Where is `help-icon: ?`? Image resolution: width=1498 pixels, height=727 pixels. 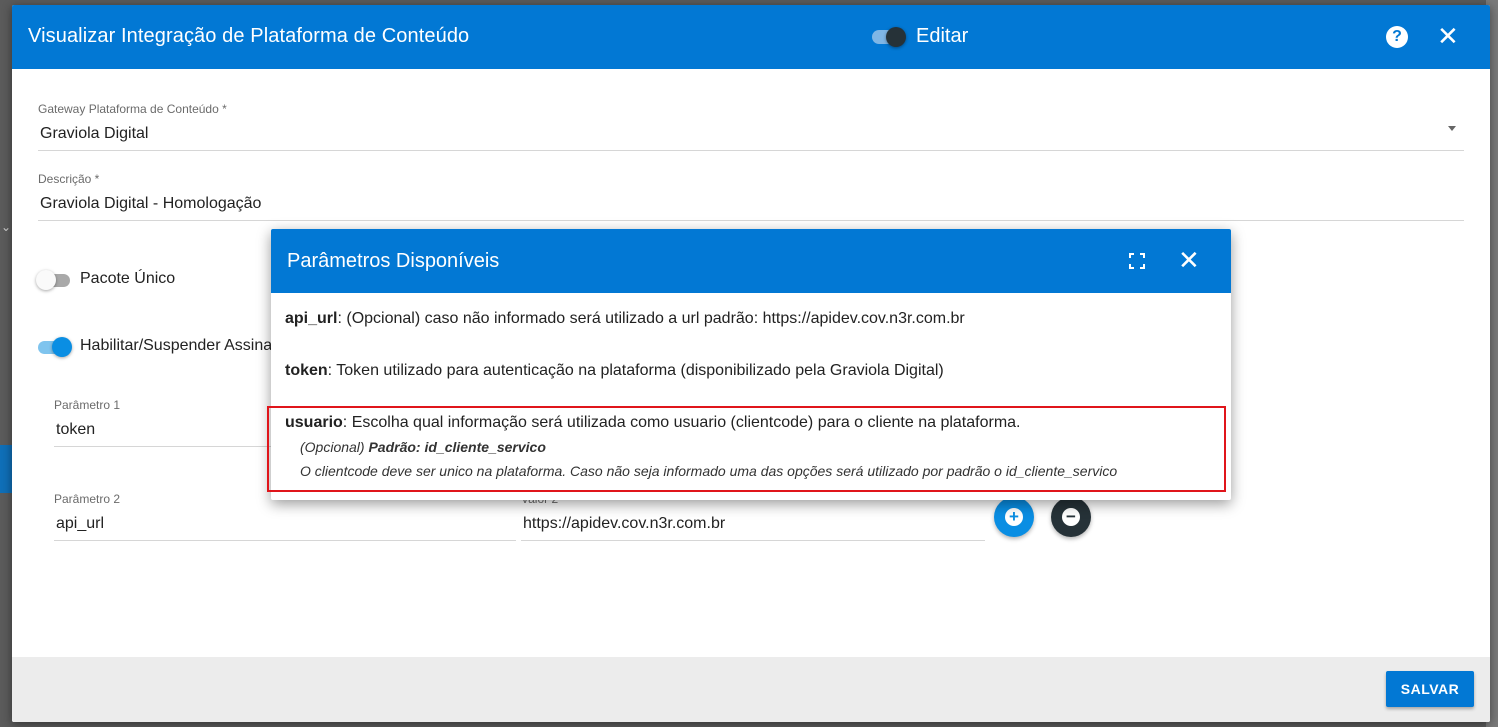 help-icon: ? is located at coordinates (1397, 37).